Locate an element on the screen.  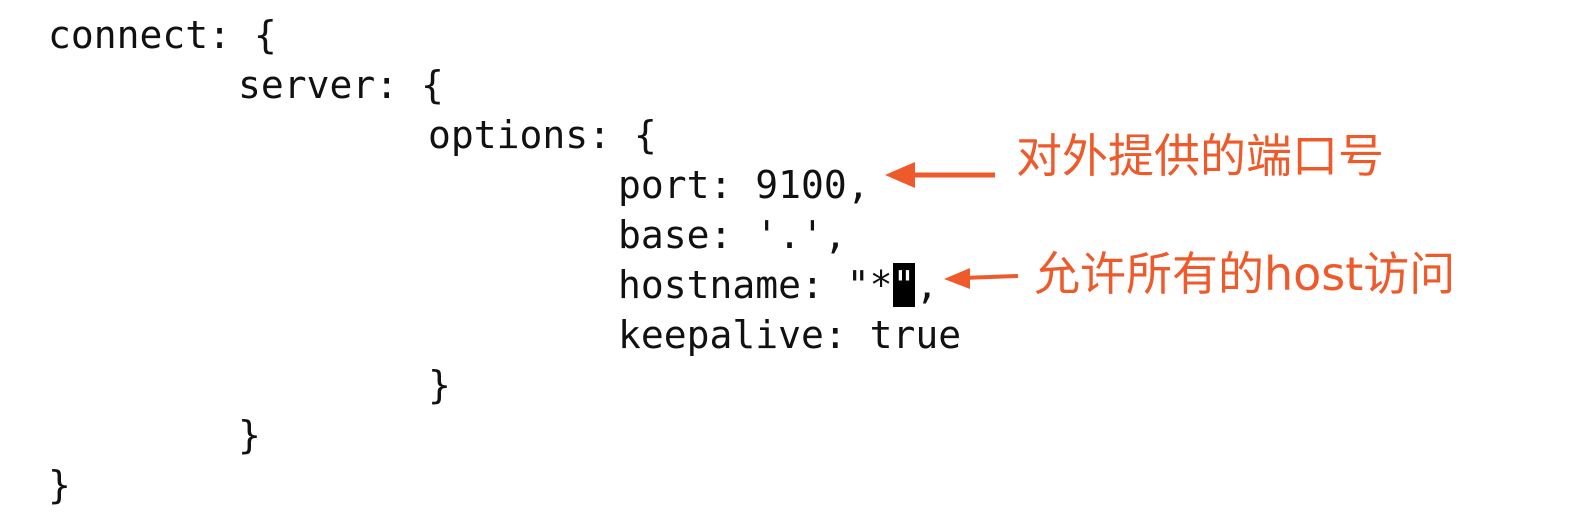
code-line-base: base: '.', is located at coordinates (732, 235).